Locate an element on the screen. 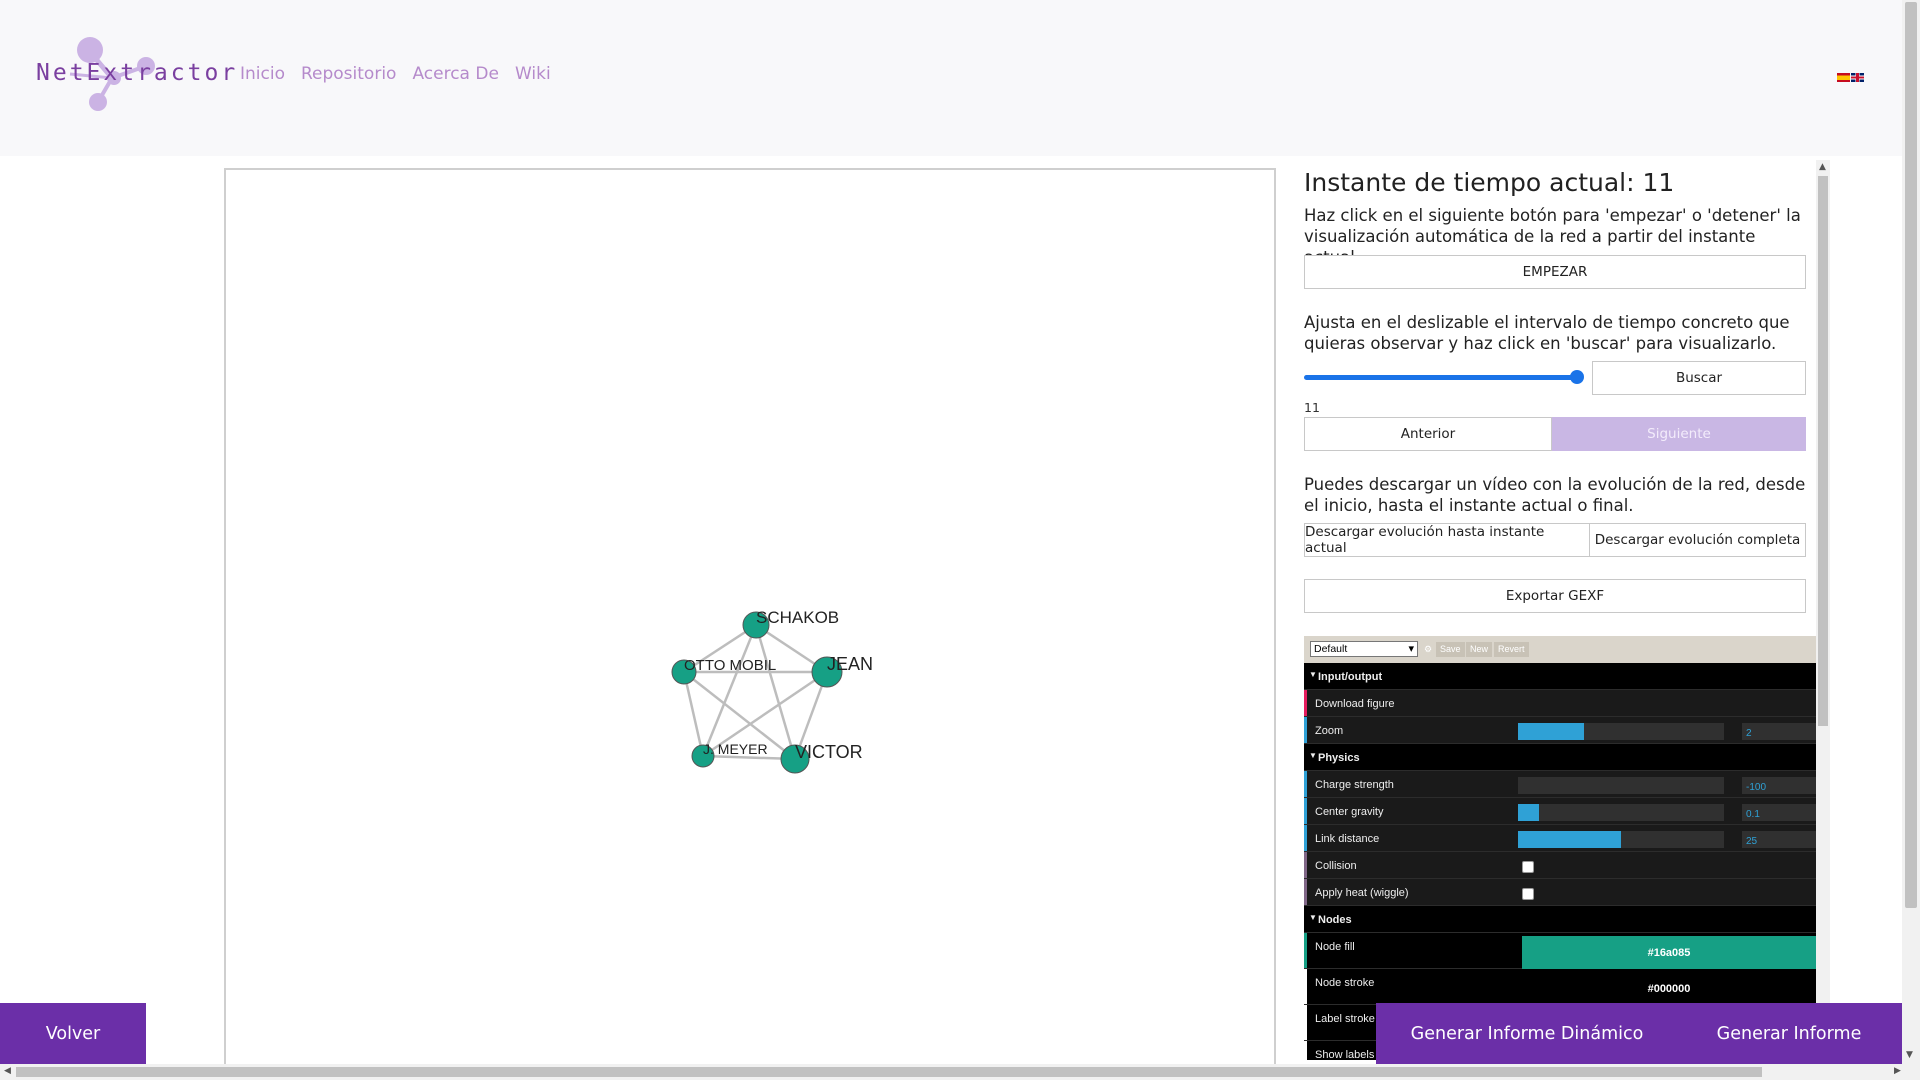  scroll-up-icon: ▲ is located at coordinates (1822, 167).